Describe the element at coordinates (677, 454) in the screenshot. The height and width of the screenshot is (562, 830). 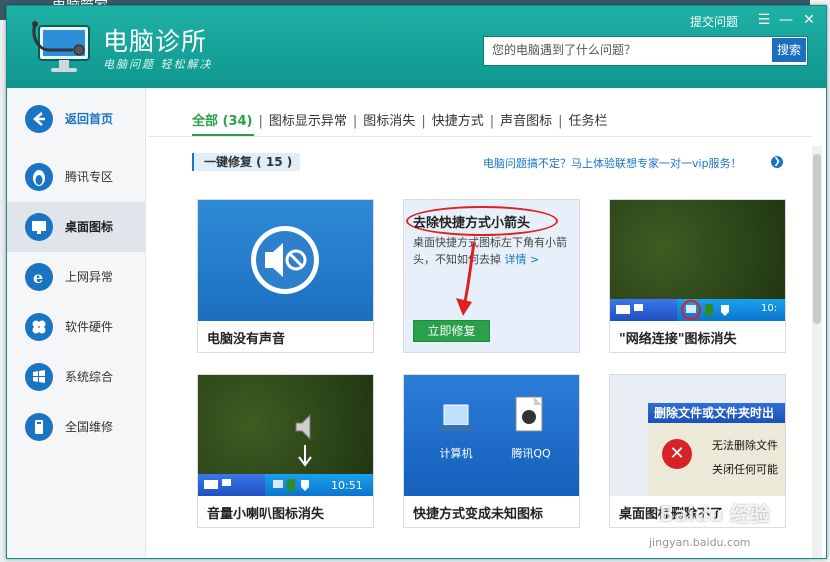
I see `error-icon: ✕` at that location.